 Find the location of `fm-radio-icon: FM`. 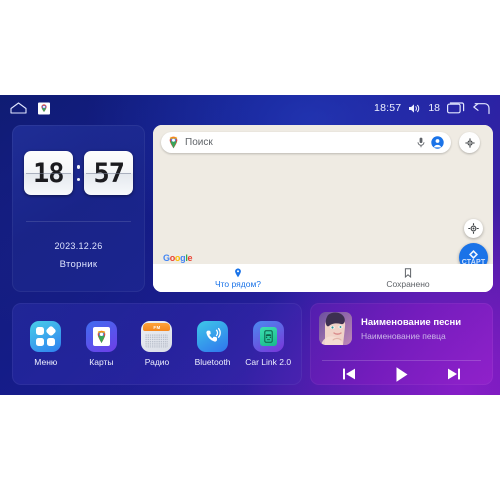

fm-radio-icon: FM is located at coordinates (157, 336).